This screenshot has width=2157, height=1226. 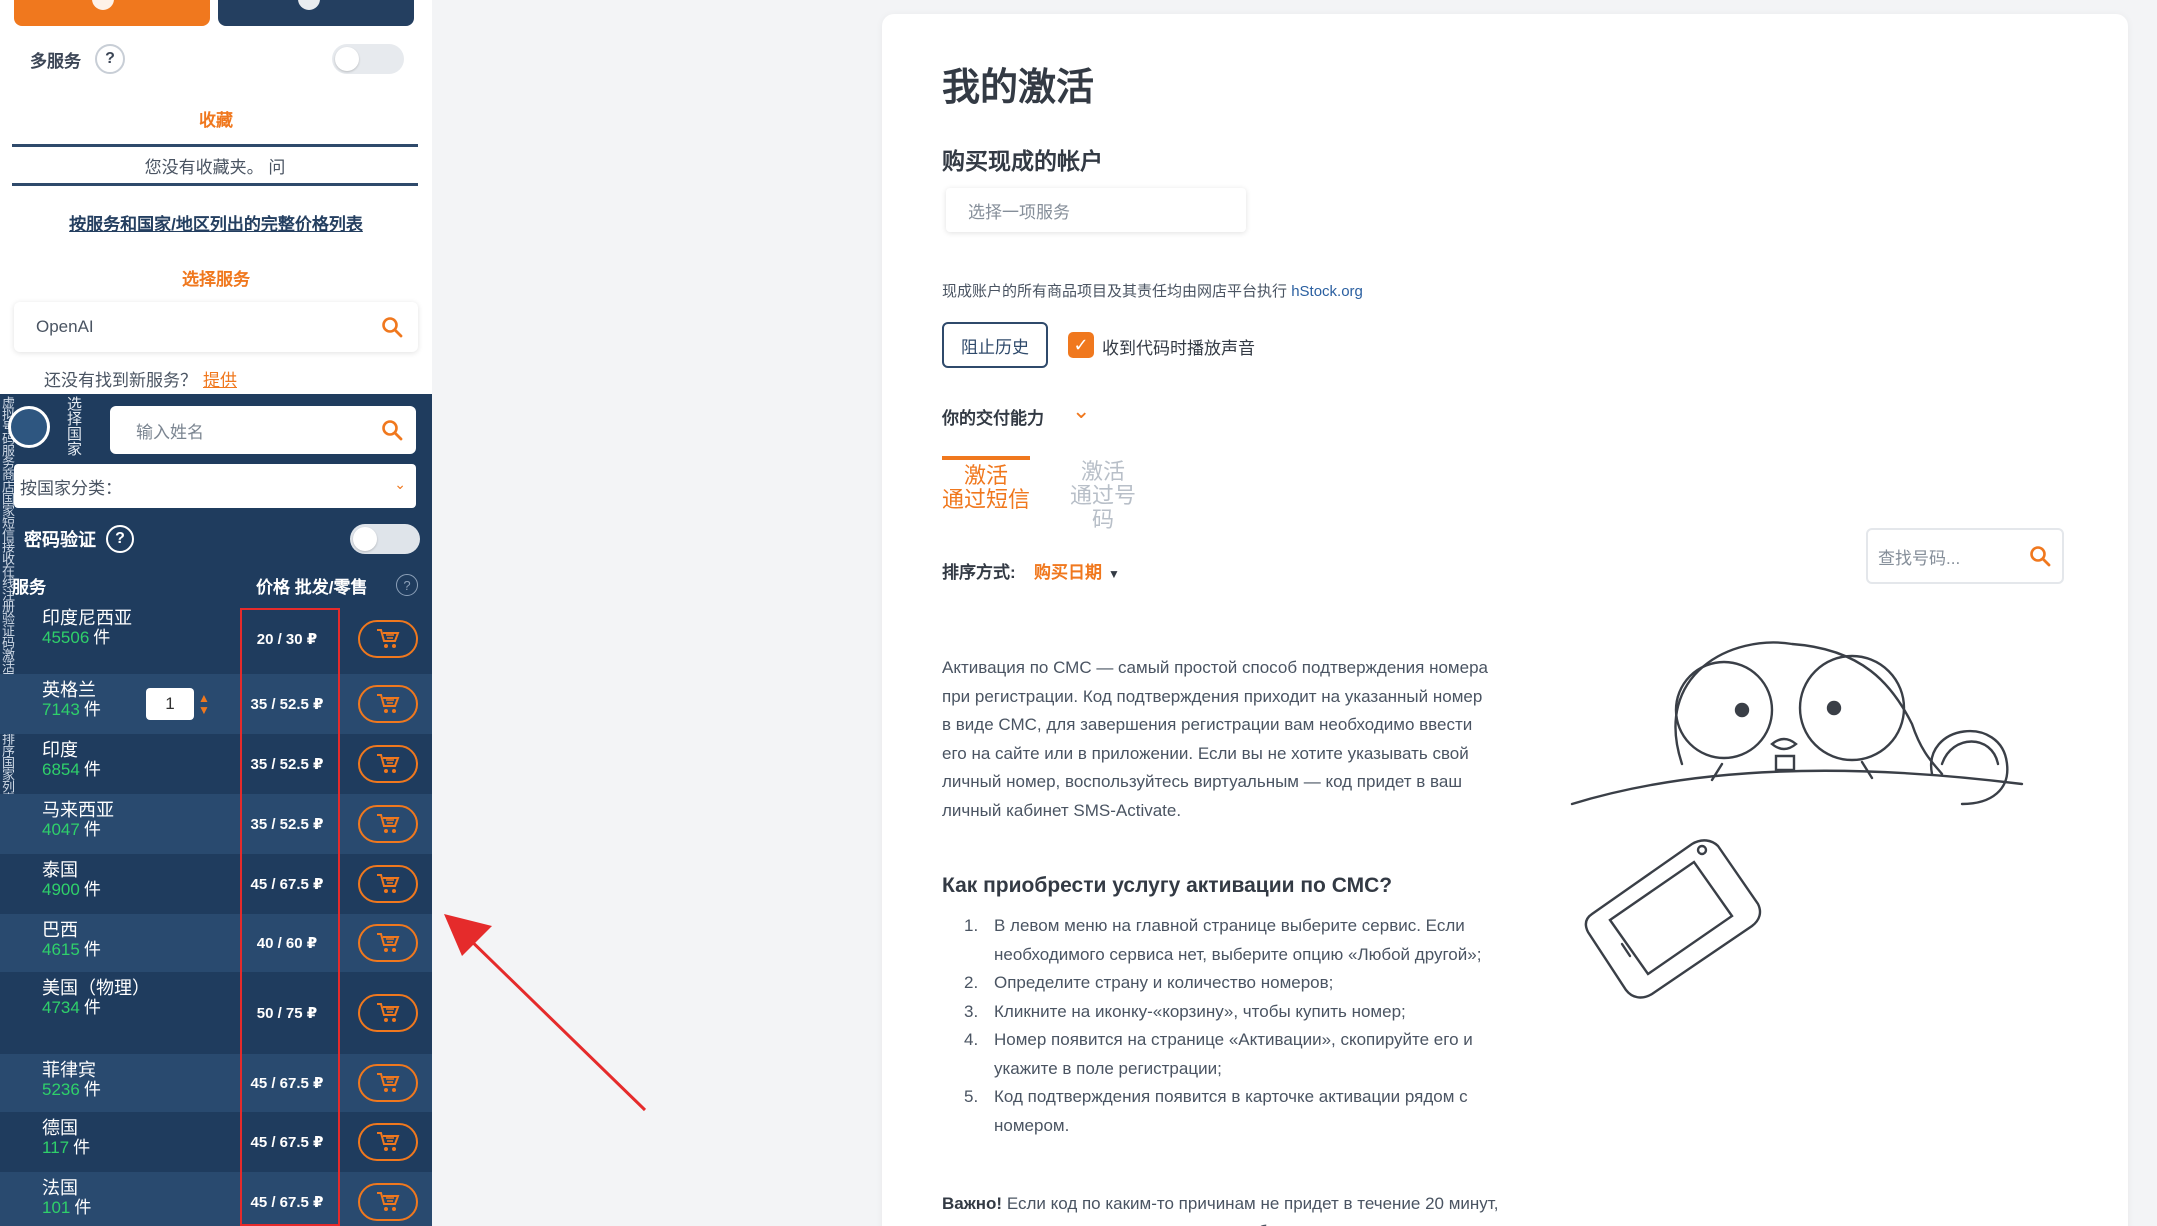 I want to click on tab-number-label: 激活 通过号码, so click(x=1102, y=495).